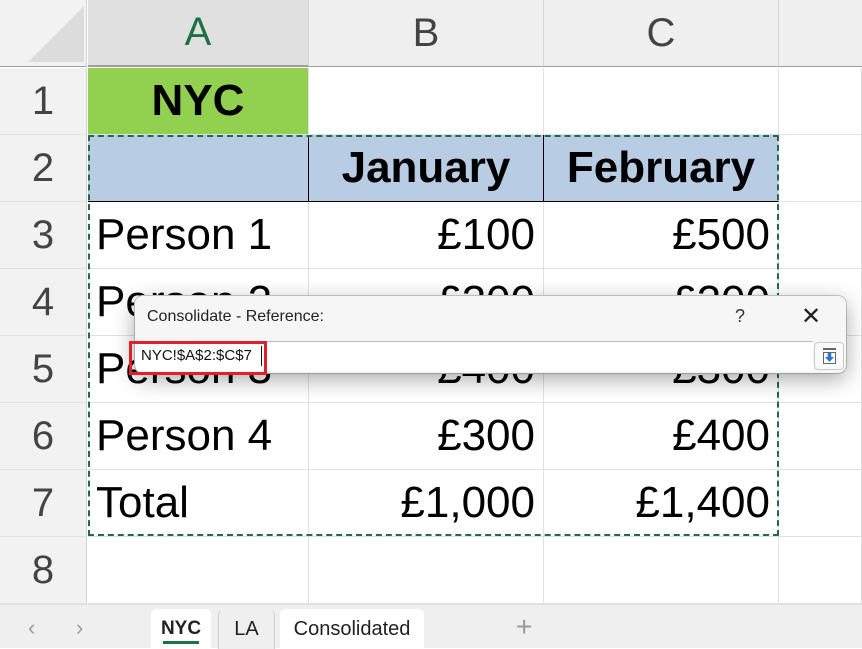  What do you see at coordinates (820, 503) in the screenshot?
I see `cell-d7` at bounding box center [820, 503].